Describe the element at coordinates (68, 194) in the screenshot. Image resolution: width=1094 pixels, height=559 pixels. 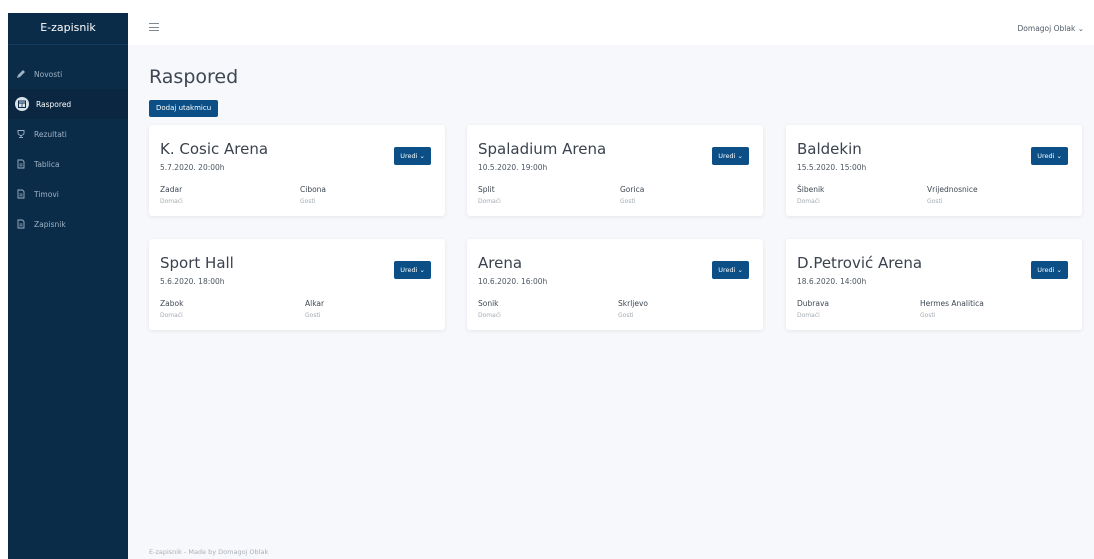
I see `sidebar-item-timovi: Timovi` at that location.